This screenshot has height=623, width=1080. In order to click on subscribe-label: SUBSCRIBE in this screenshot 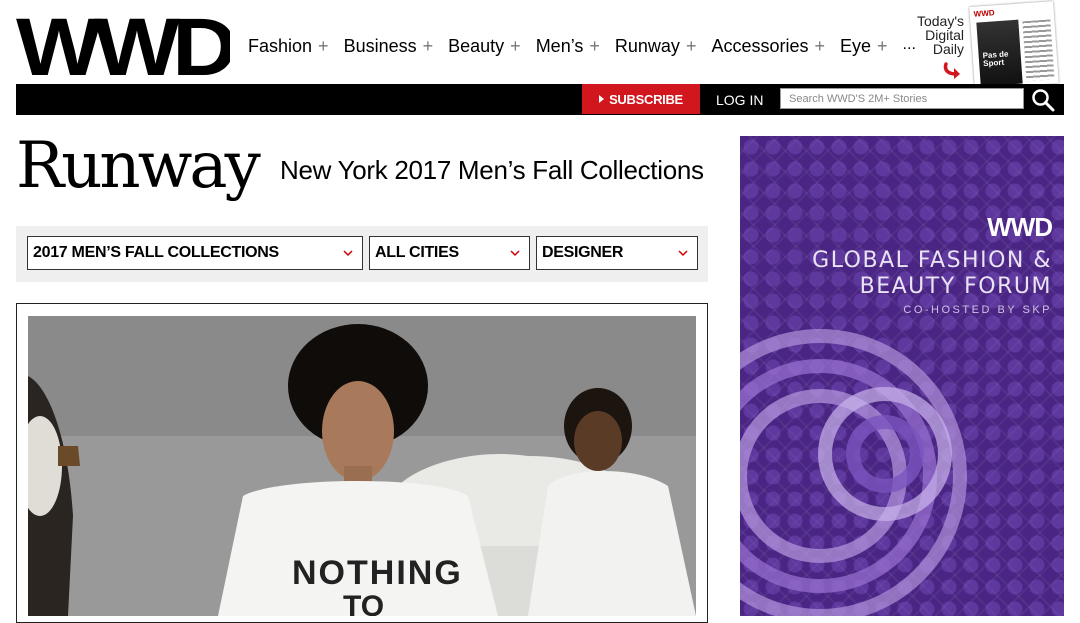, I will do `click(646, 99)`.